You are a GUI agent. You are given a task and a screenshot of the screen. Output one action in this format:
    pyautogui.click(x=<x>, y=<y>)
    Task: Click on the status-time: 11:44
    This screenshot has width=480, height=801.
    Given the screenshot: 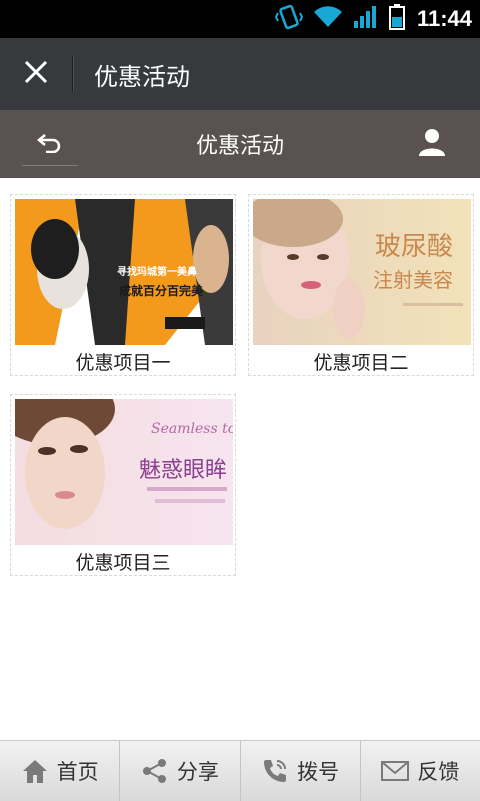 What is the action you would take?
    pyautogui.click(x=444, y=18)
    